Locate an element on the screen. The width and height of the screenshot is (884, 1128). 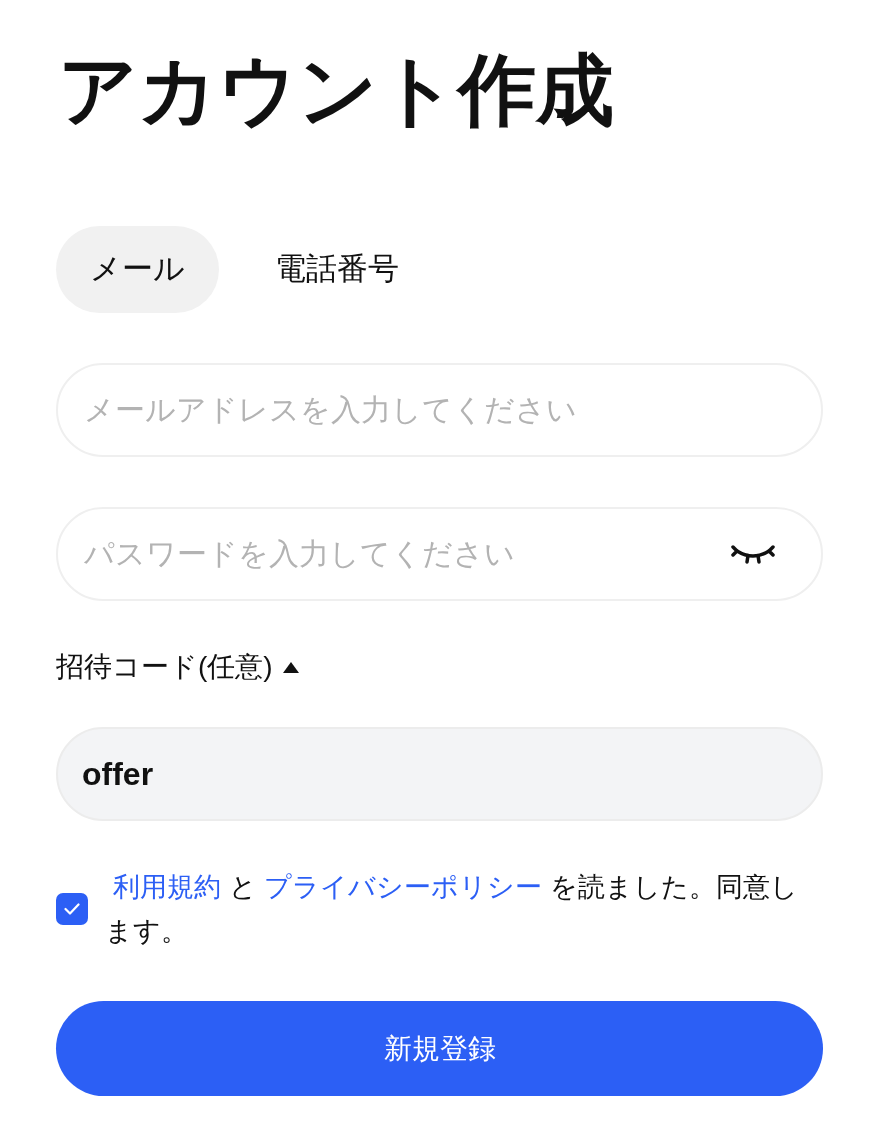
tab: メール is located at coordinates (137, 269).